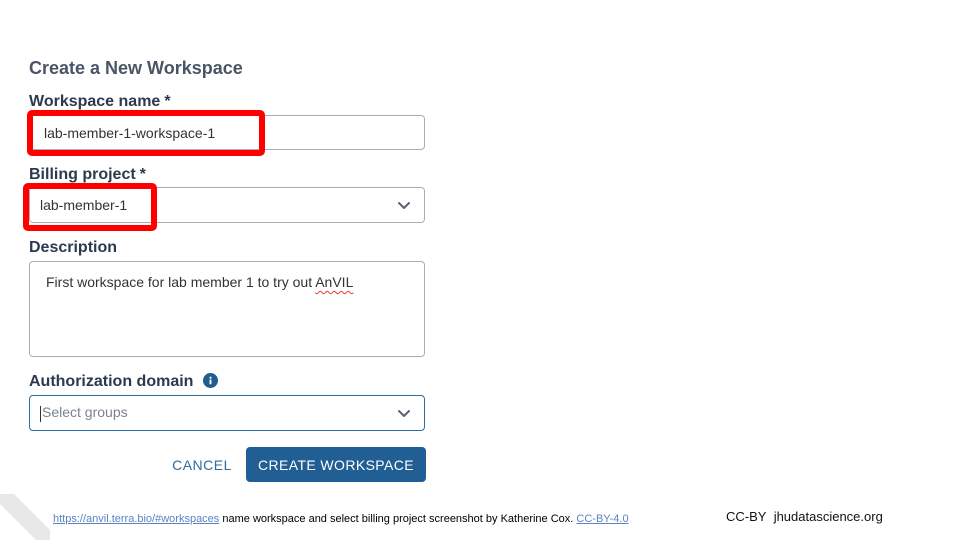 Image resolution: width=960 pixels, height=540 pixels. I want to click on workspace-name-label-text: Workspace name, so click(95, 101).